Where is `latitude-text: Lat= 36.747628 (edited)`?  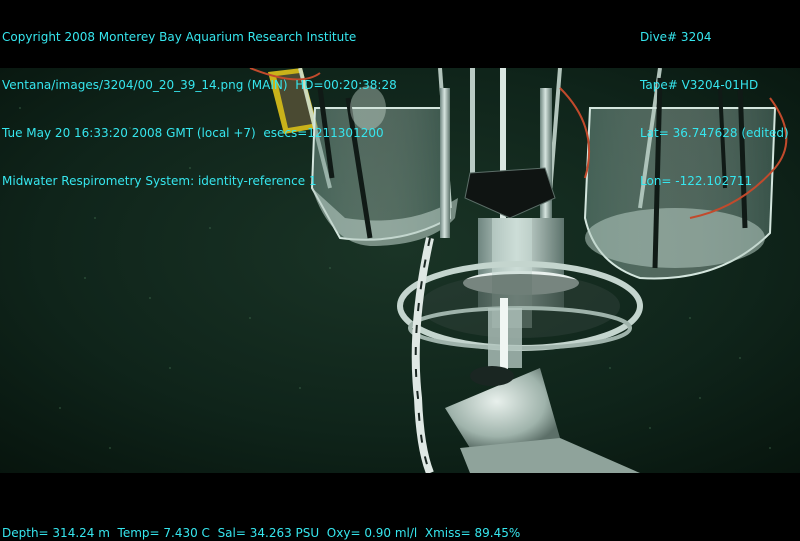 latitude-text: Lat= 36.747628 (edited) is located at coordinates (714, 133).